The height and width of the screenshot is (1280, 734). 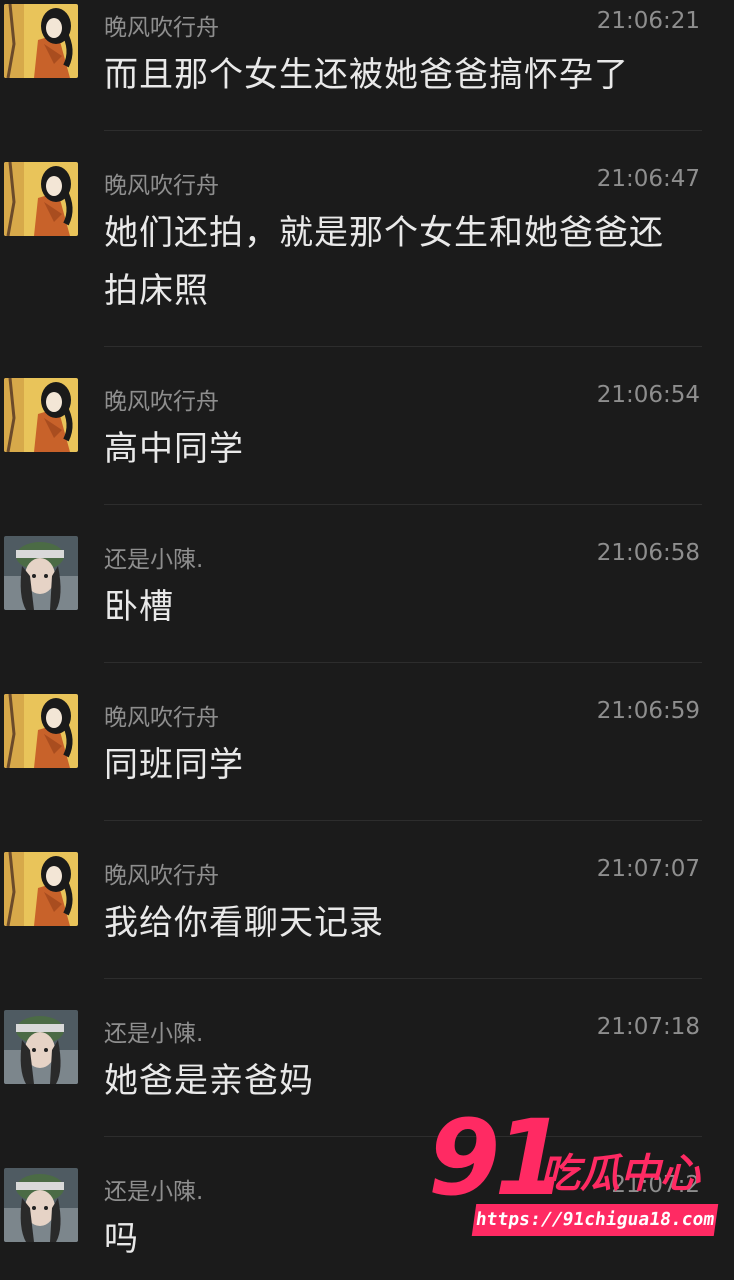 I want to click on message-time: 21:06:21, so click(x=648, y=21).